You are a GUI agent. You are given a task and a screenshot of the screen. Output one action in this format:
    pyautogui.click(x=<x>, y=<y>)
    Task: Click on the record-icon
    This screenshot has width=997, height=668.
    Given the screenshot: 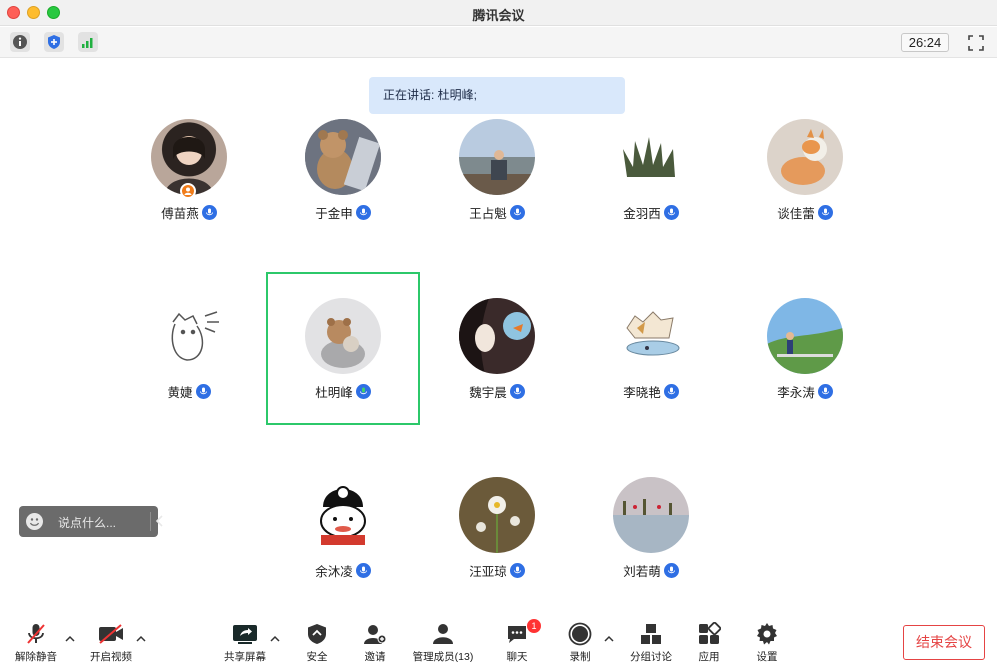 What is the action you would take?
    pyautogui.click(x=580, y=634)
    